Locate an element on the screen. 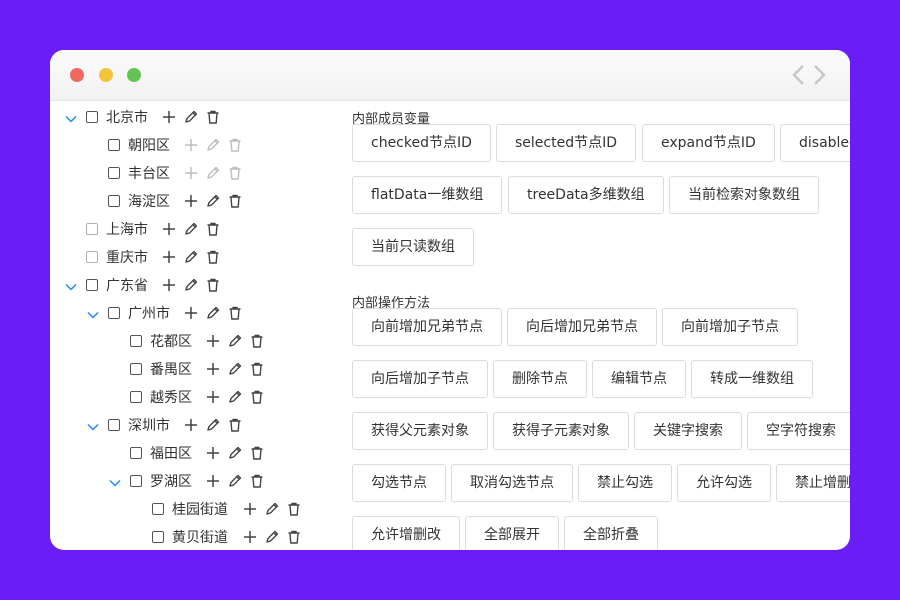 This screenshot has width=900, height=600. action-button: flatData一维数组 is located at coordinates (427, 195).